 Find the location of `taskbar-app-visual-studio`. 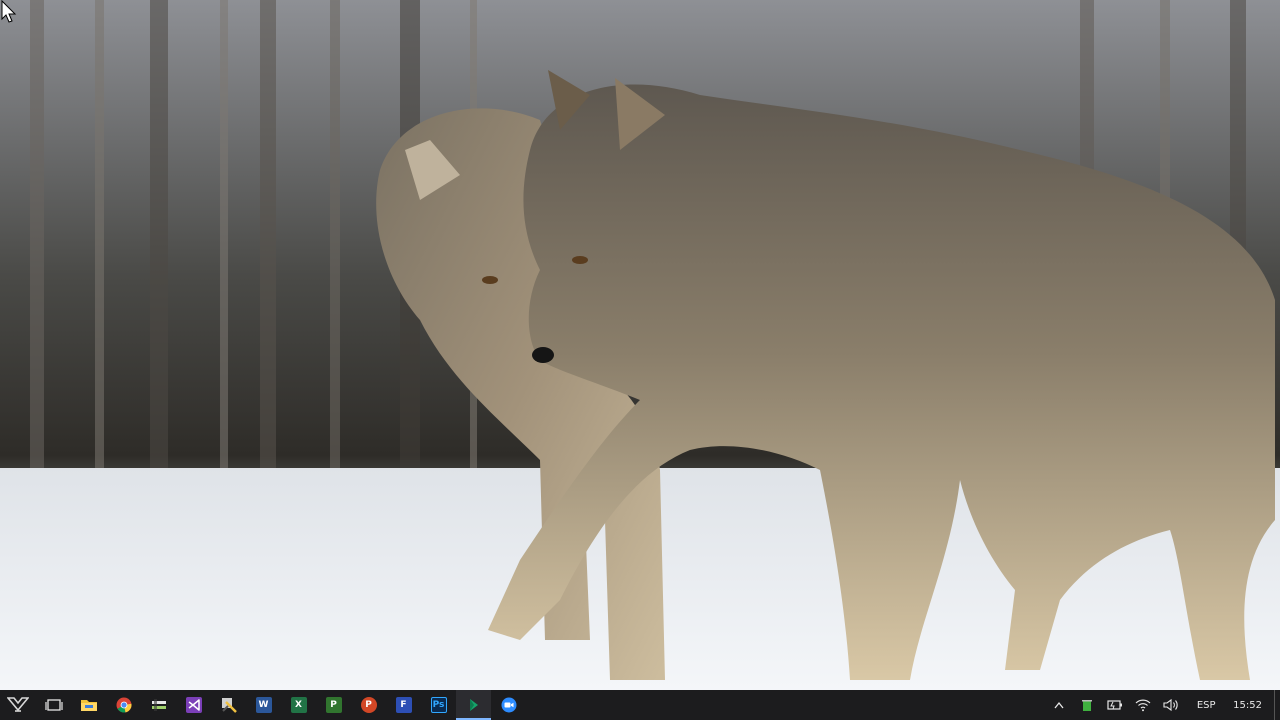

taskbar-app-visual-studio is located at coordinates (193, 705).